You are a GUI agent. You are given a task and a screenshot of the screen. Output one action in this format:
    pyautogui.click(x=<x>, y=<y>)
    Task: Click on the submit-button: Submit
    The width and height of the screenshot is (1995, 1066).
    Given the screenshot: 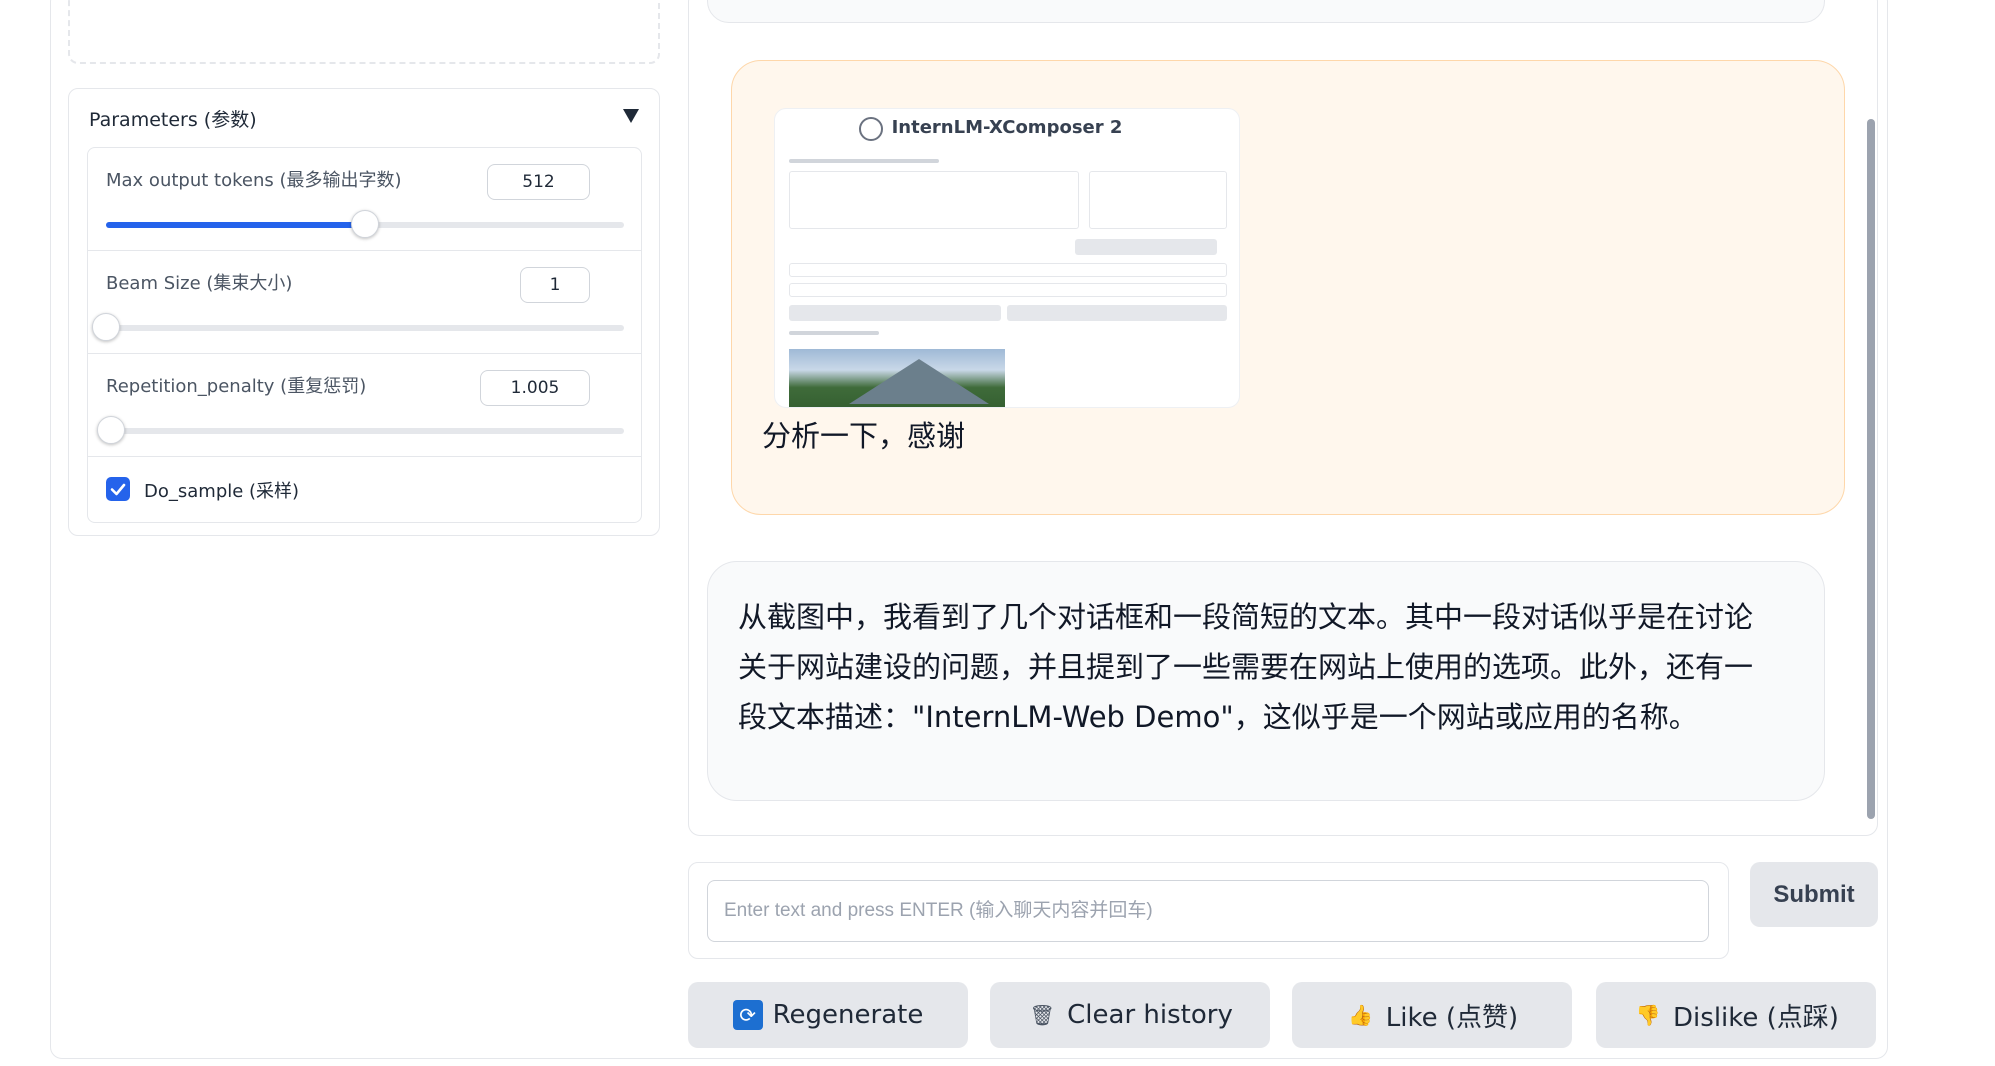 What is the action you would take?
    pyautogui.click(x=1814, y=894)
    